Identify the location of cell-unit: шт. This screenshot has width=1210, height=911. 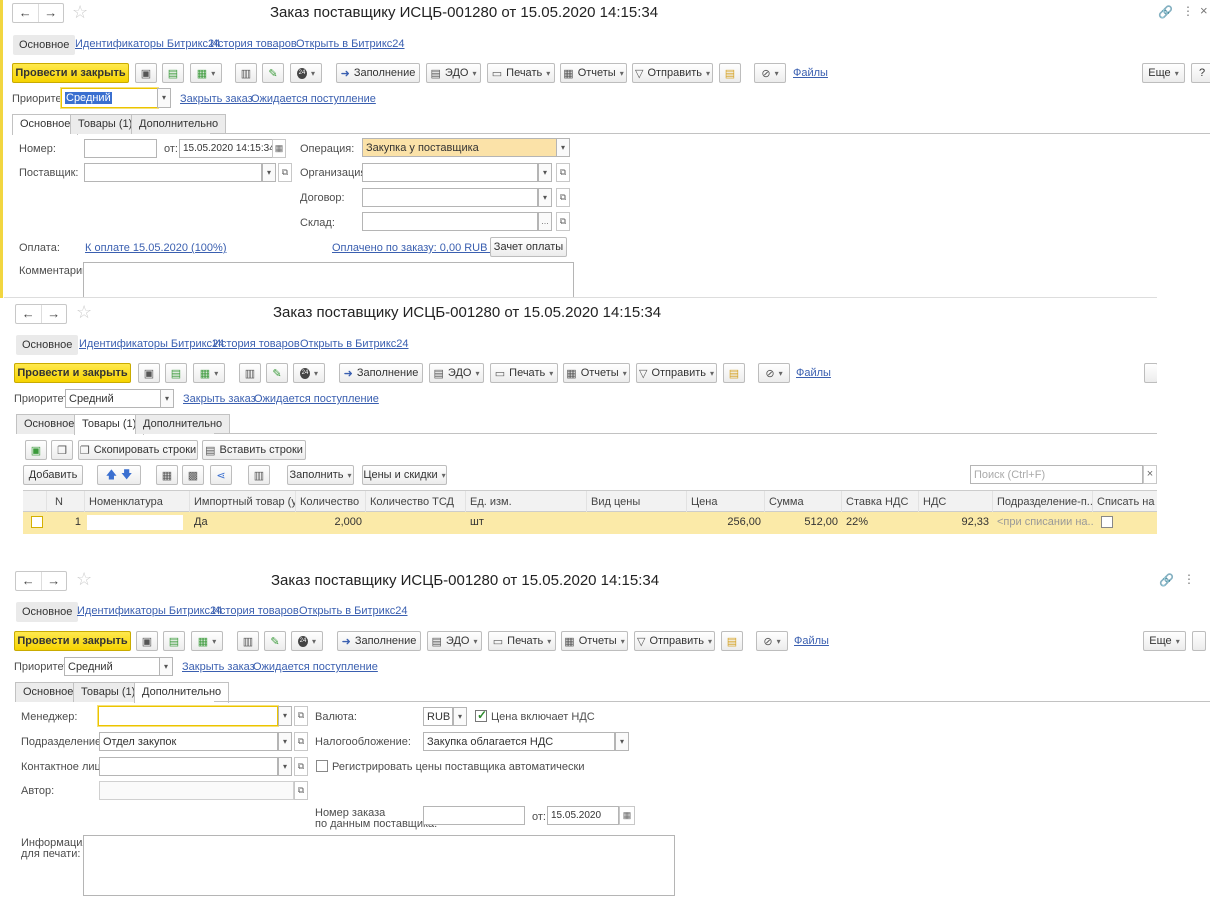
(526, 522).